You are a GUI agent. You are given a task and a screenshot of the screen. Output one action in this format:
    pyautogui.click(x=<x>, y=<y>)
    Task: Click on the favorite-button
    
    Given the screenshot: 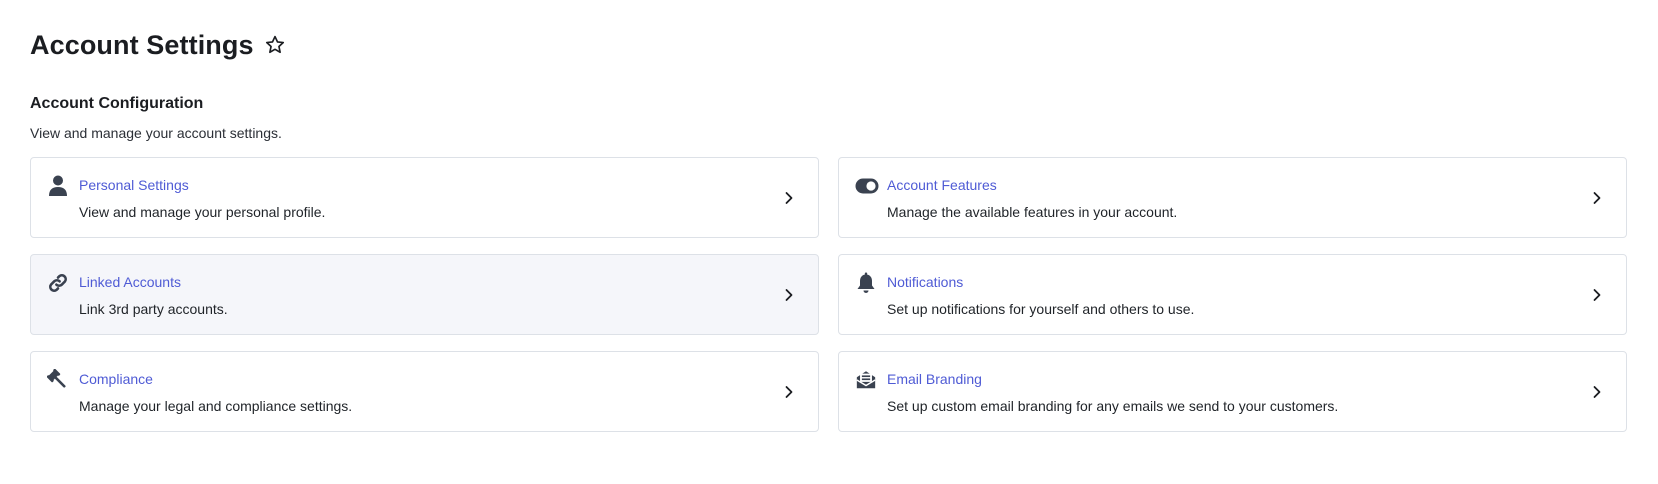 What is the action you would take?
    pyautogui.click(x=275, y=45)
    